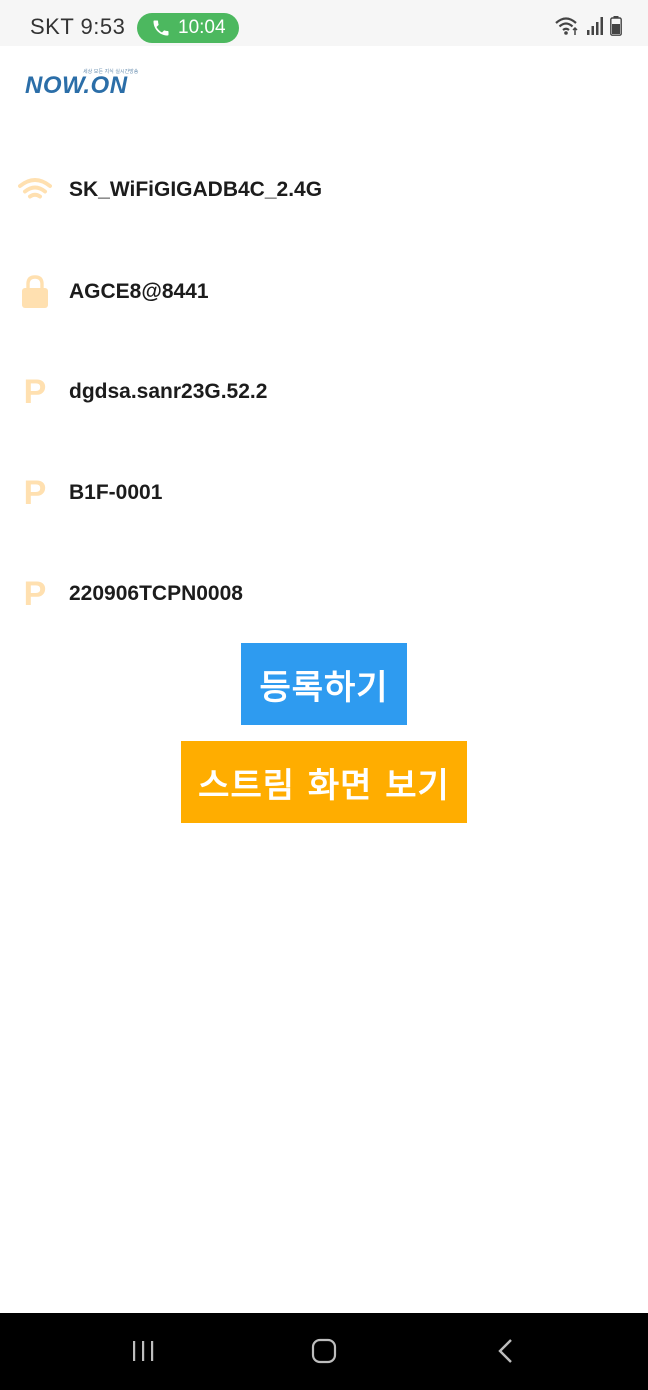  What do you see at coordinates (139, 291) in the screenshot?
I see `wifi-password-text: AGCE8@8441` at bounding box center [139, 291].